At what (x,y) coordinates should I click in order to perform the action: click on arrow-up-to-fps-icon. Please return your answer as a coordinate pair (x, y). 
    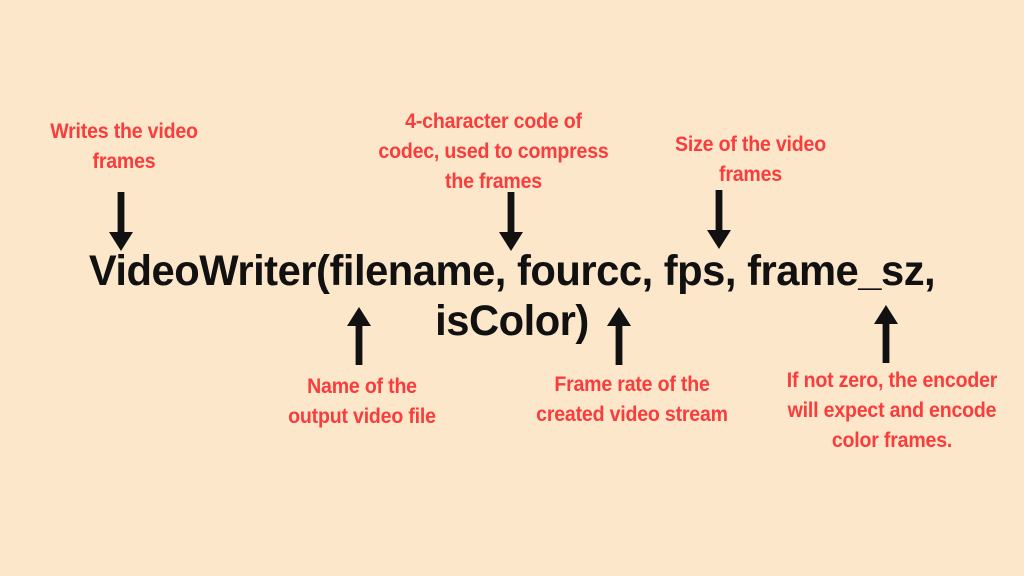
    Looking at the image, I should click on (619, 336).